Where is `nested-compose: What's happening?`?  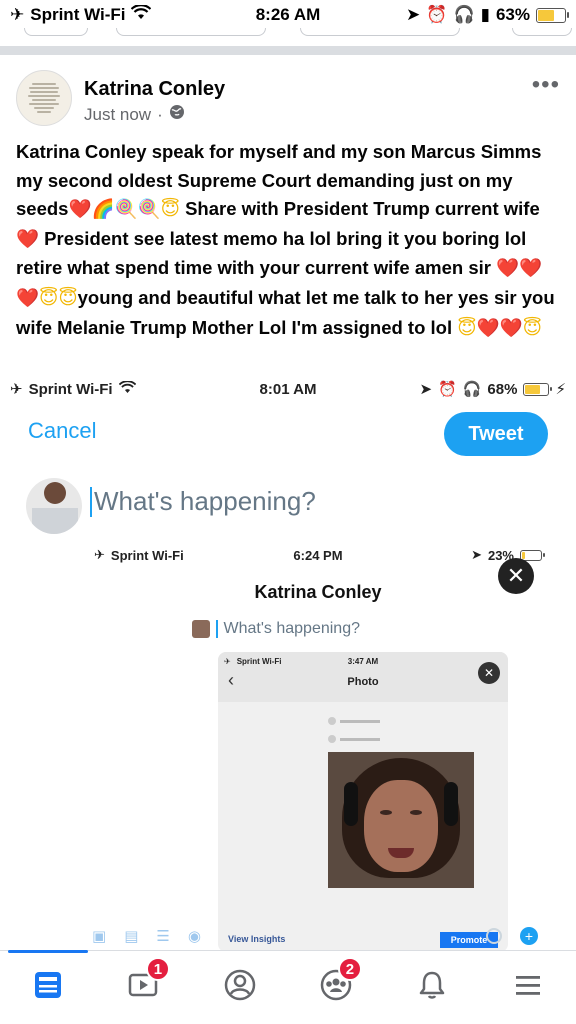 nested-compose: What's happening? is located at coordinates (276, 629).